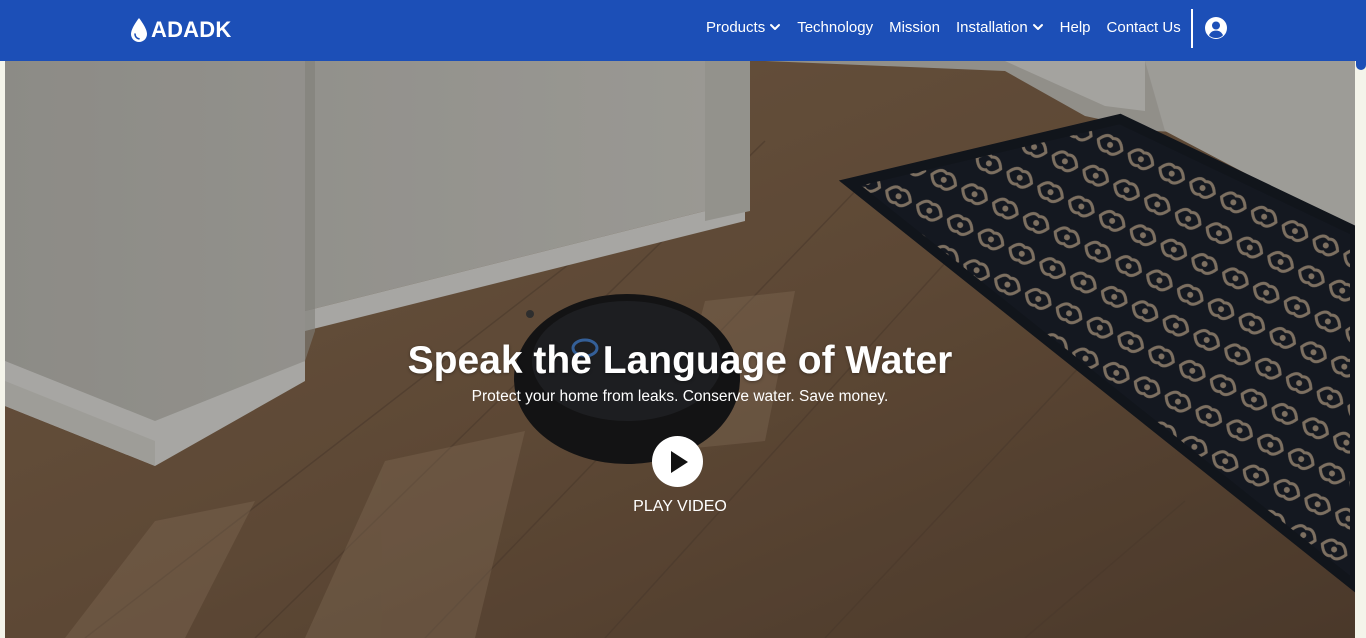 This screenshot has height=638, width=1366. I want to click on nav-item-products: Products, so click(743, 27).